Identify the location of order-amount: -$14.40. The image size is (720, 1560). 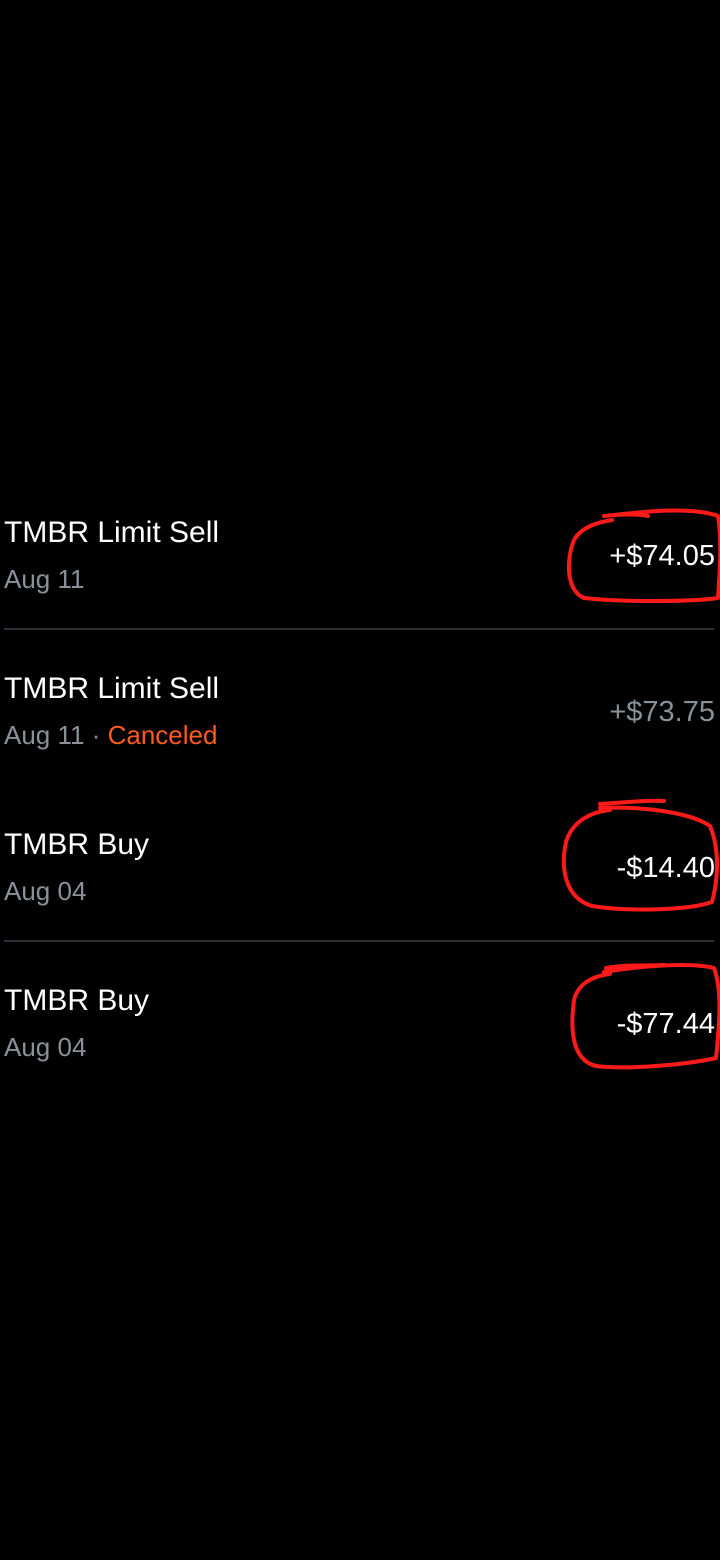
(665, 868).